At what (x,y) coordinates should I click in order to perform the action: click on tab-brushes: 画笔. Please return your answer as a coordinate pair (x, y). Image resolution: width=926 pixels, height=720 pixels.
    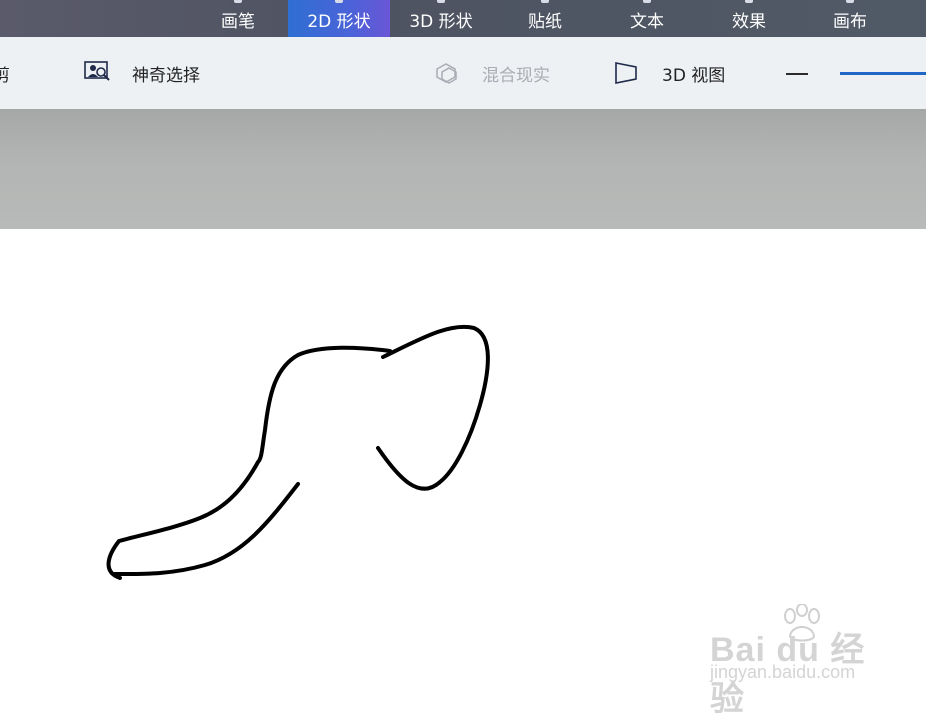
    Looking at the image, I should click on (238, 18).